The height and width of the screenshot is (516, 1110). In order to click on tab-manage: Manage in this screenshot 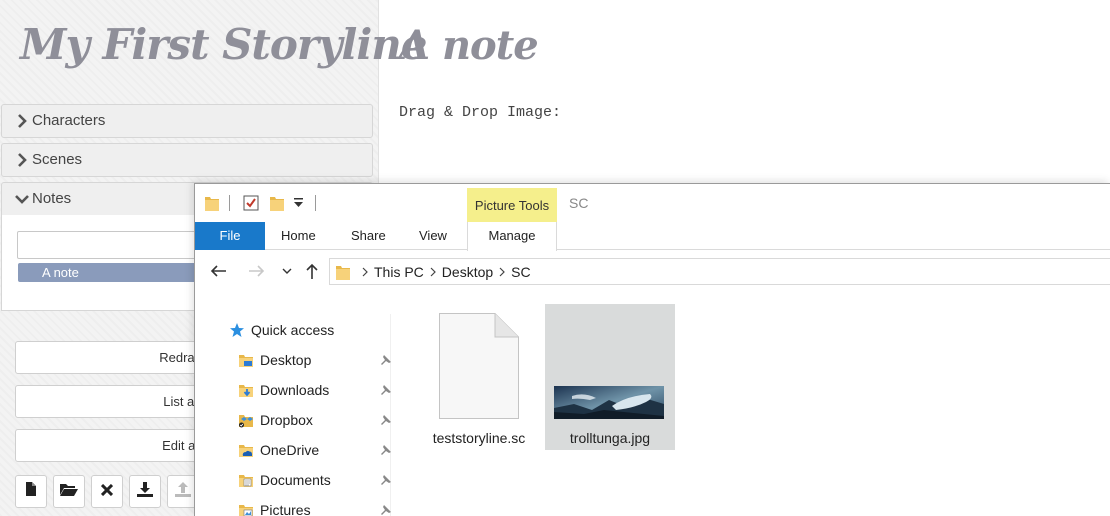, I will do `click(512, 236)`.